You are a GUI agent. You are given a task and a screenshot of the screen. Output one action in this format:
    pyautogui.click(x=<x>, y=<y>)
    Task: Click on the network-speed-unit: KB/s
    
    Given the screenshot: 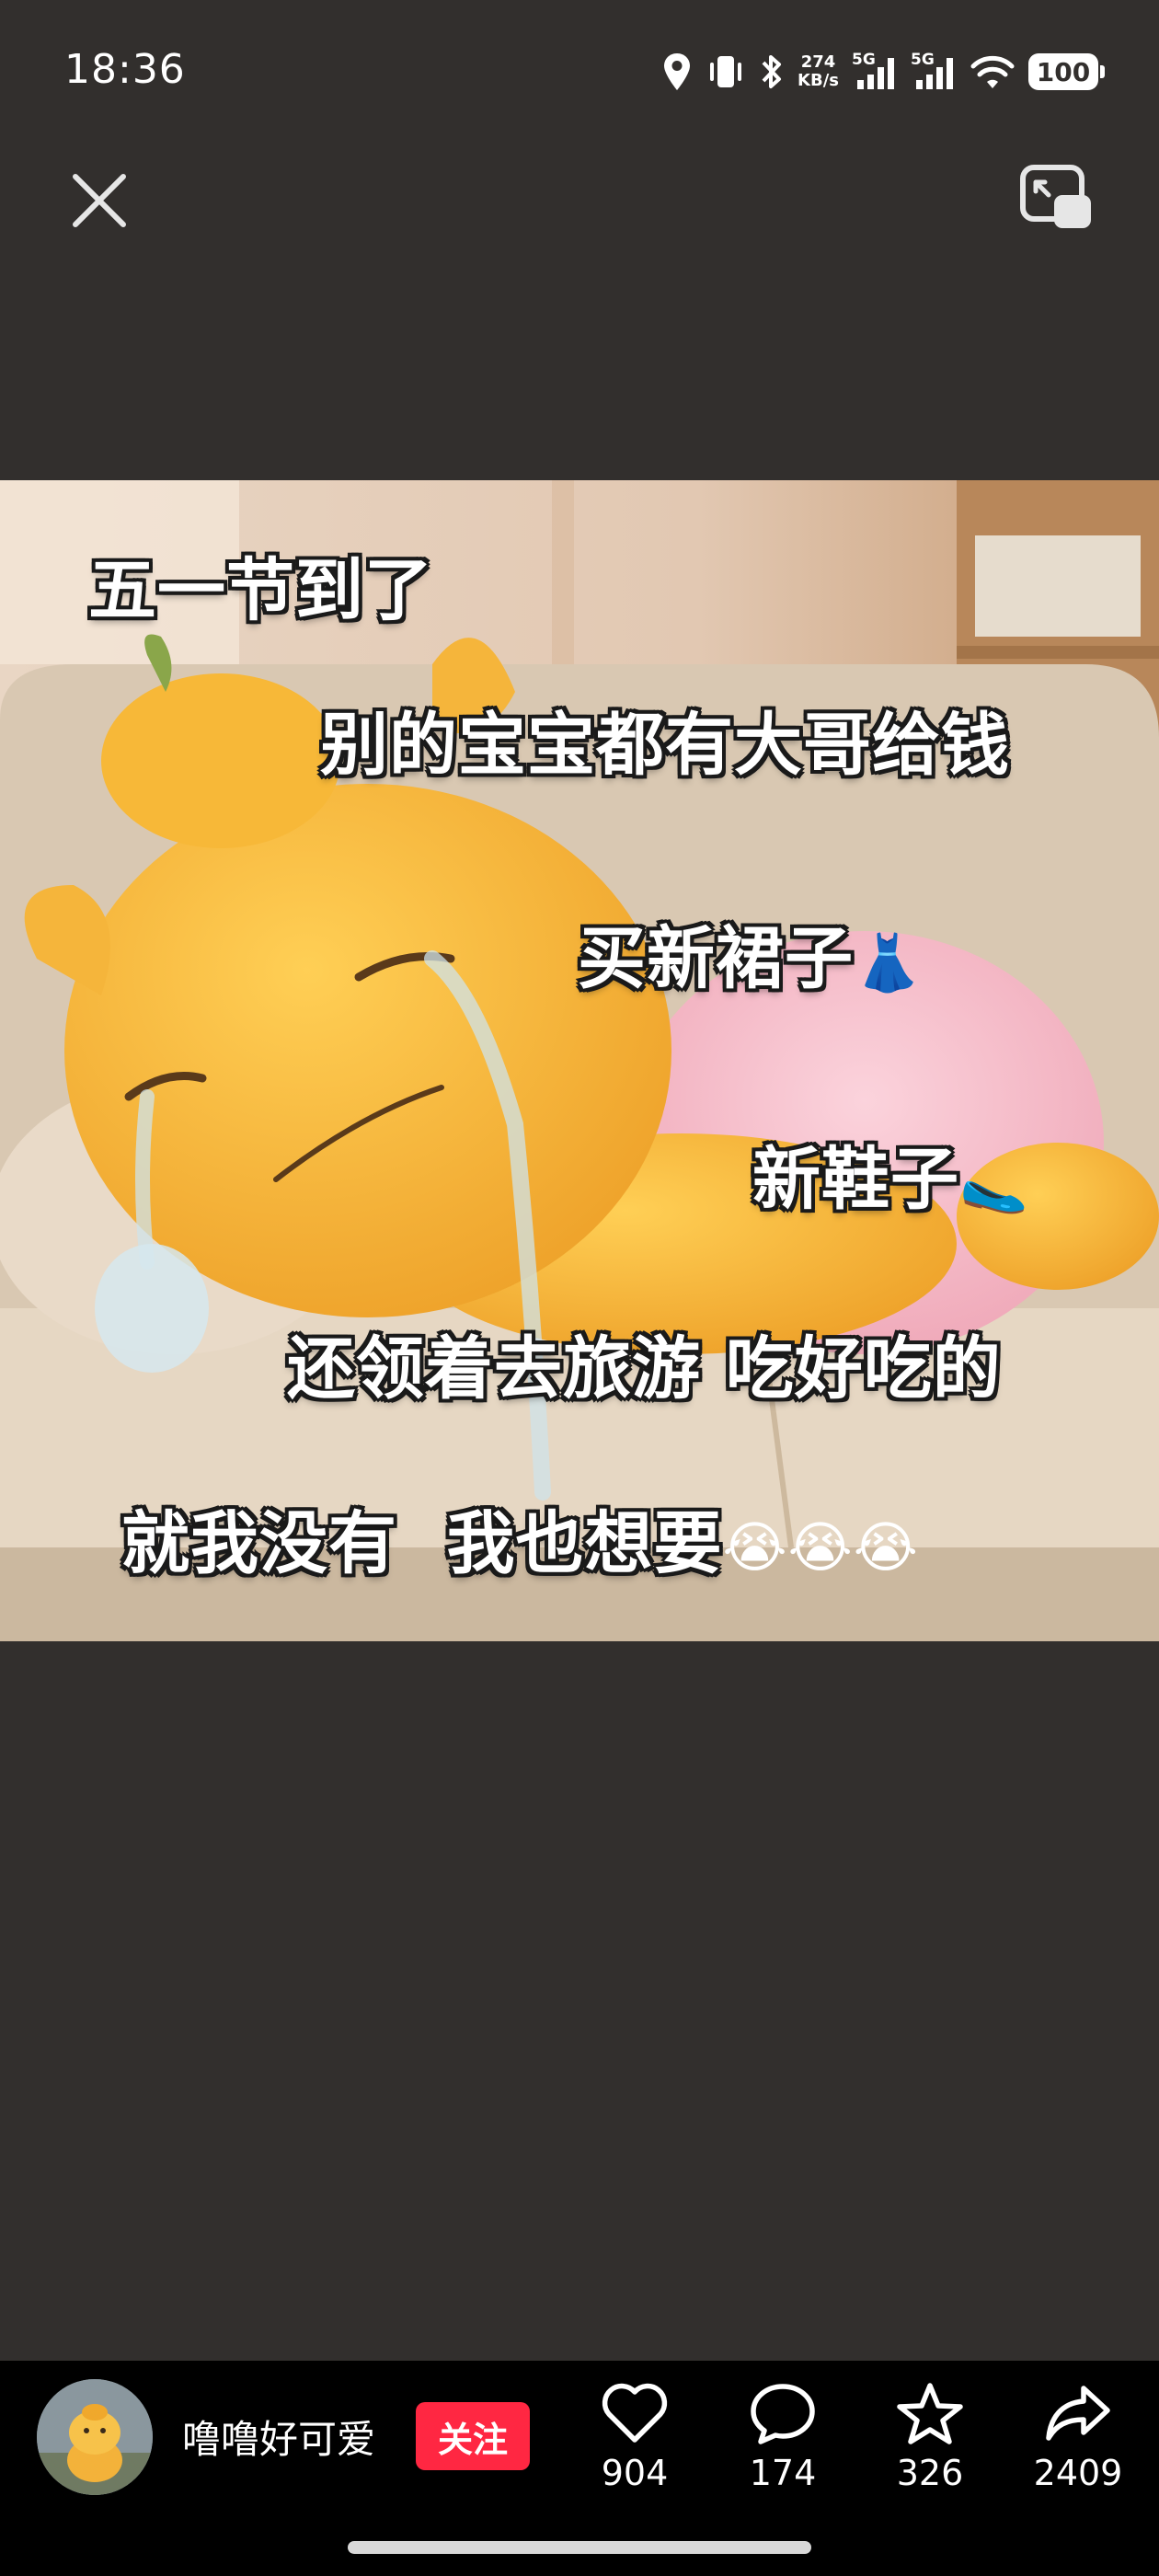 What is the action you would take?
    pyautogui.click(x=818, y=80)
    